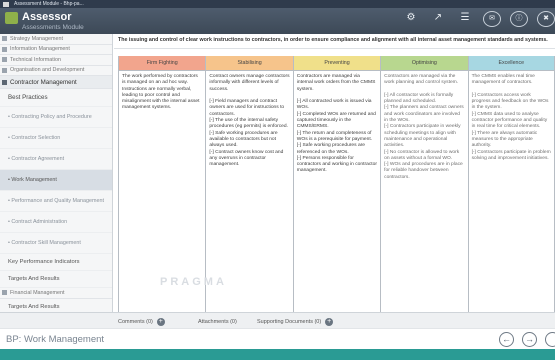  I want to click on sidebar-targets-bottom: Targets And Results, so click(56, 306).